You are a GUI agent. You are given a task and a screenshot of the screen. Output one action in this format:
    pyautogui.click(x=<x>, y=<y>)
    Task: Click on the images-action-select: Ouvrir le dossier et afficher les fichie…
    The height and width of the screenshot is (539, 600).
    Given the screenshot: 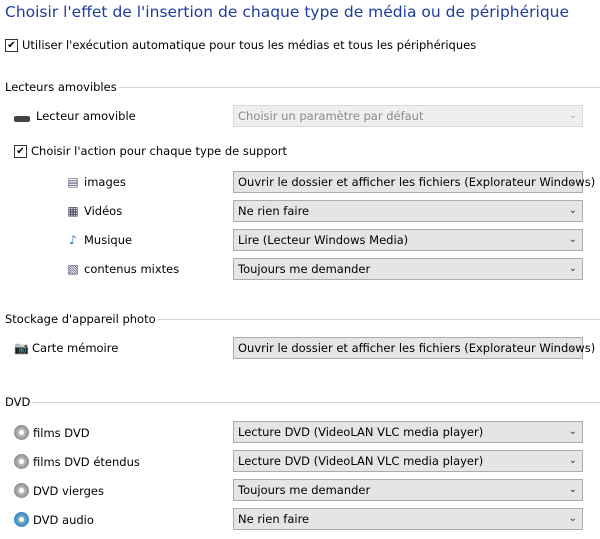 What is the action you would take?
    pyautogui.click(x=414, y=182)
    